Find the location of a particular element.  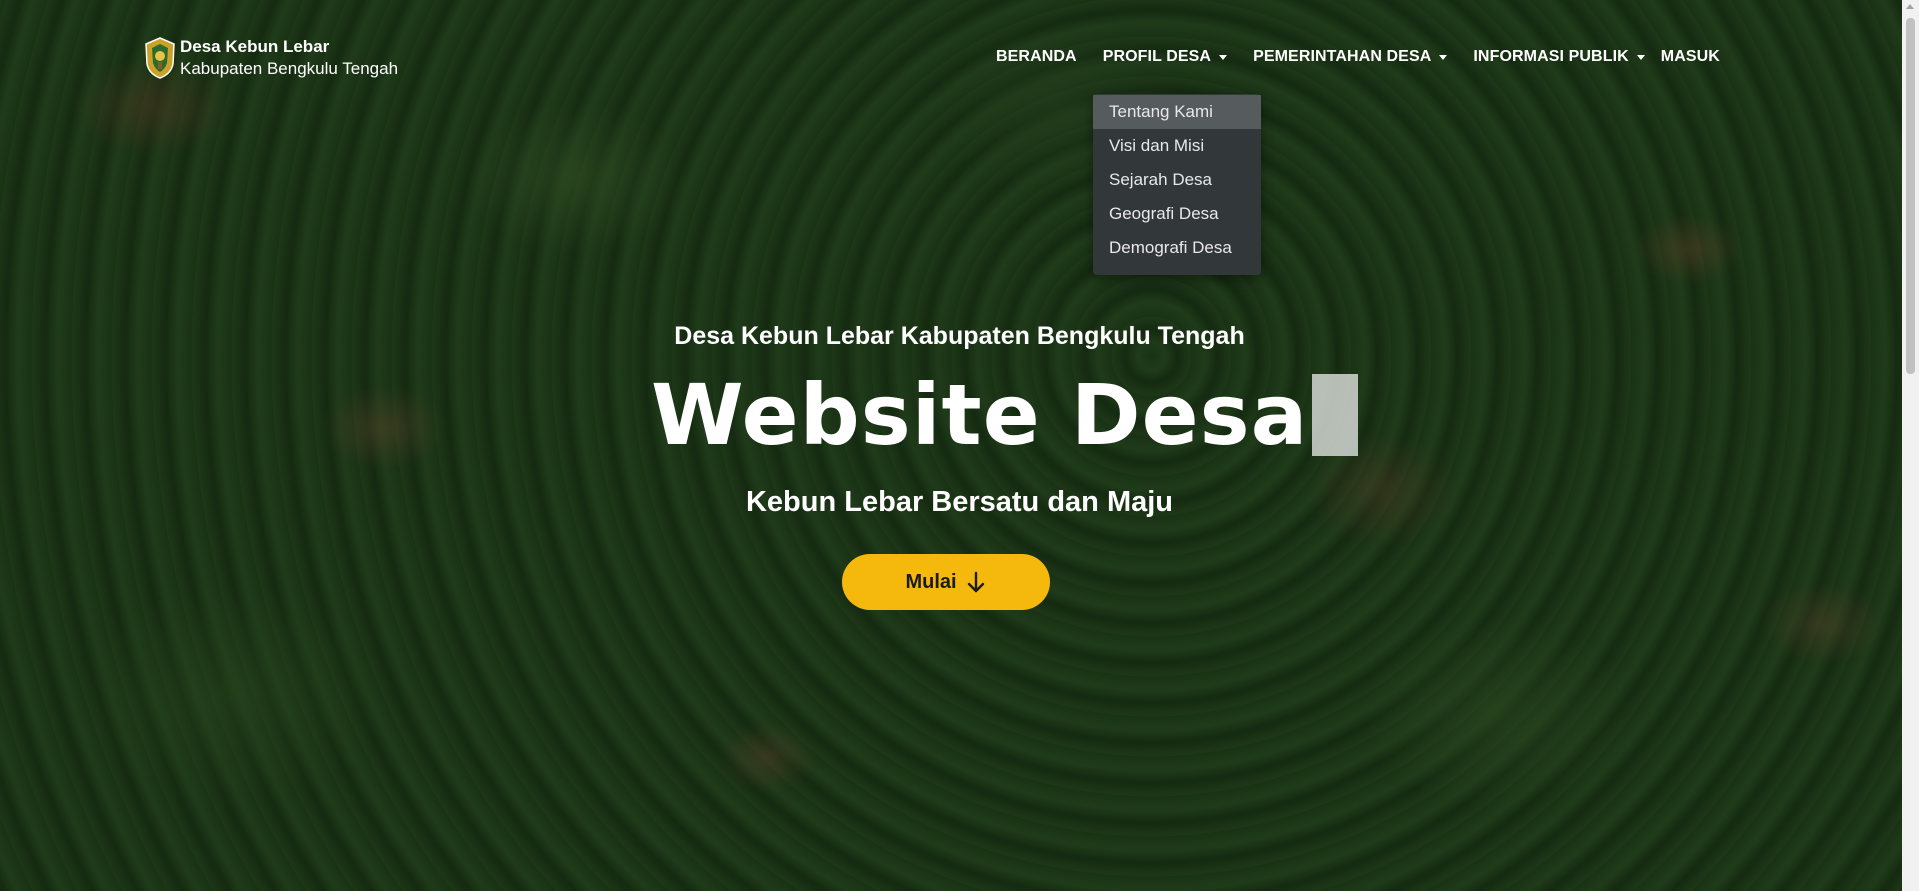

mulai-button-label: Mulai is located at coordinates (931, 581).